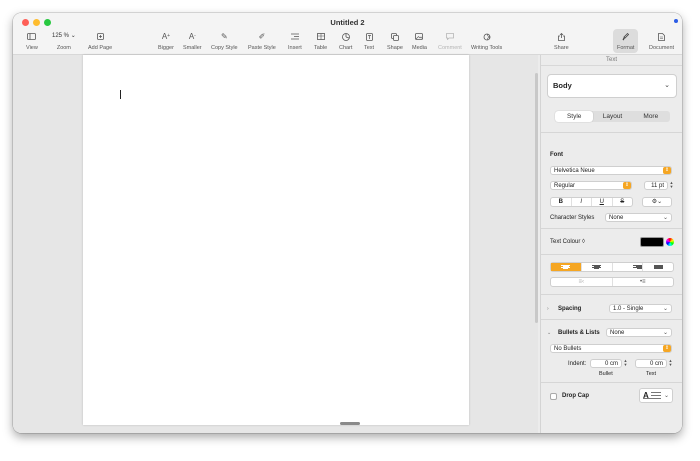  I want to click on shape-button: Shape, so click(395, 41).